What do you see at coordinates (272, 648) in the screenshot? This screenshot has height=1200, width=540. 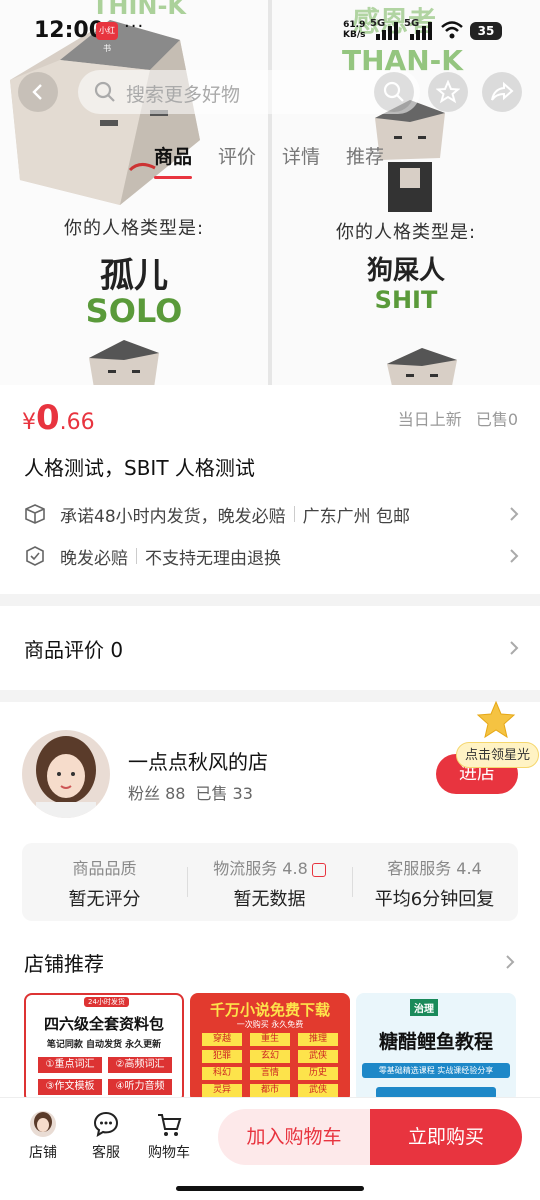 I see `reviews-row: 商品评价 0` at bounding box center [272, 648].